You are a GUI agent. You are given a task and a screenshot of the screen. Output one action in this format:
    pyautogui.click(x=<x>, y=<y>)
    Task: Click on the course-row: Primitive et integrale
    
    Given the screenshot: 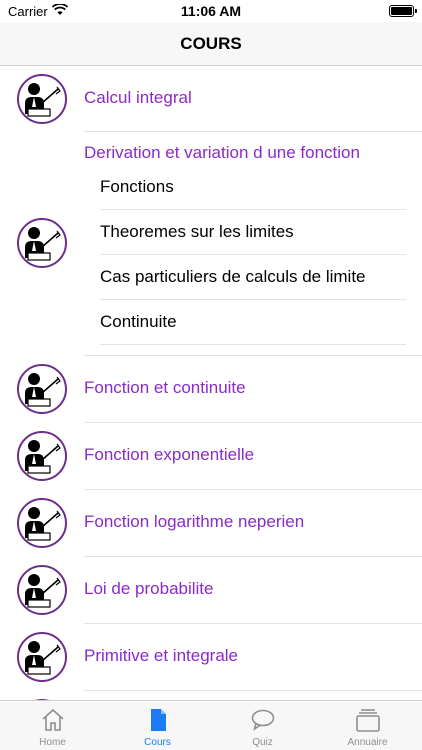 What is the action you would take?
    pyautogui.click(x=211, y=657)
    